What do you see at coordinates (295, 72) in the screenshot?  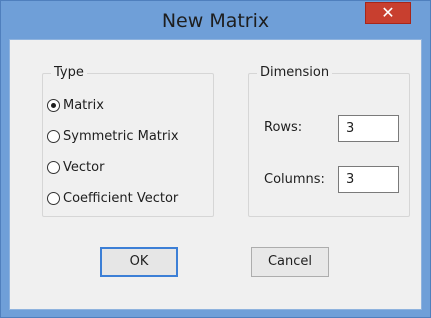 I see `dimension-group-label: Dimension` at bounding box center [295, 72].